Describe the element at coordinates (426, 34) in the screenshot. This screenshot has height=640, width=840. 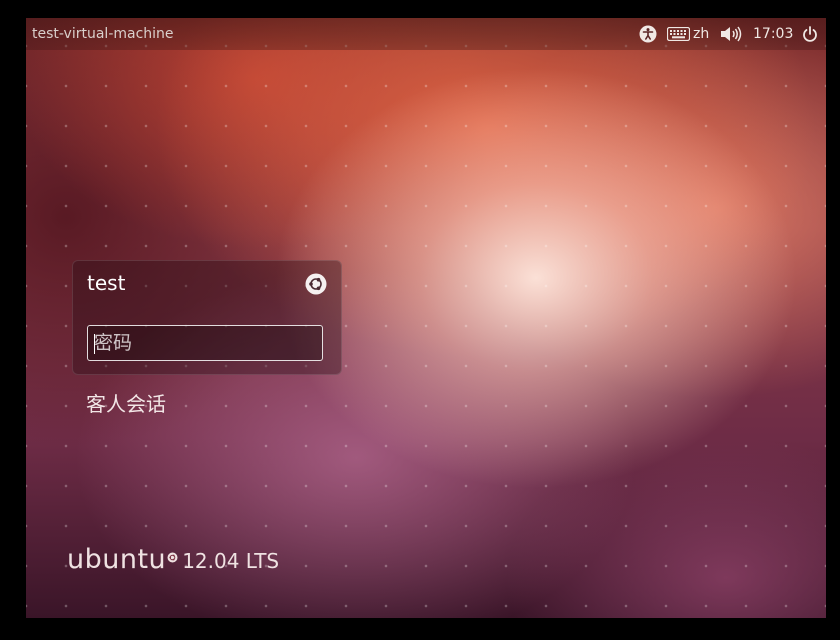
I see `top-panel: test-virtual-machine zh 17:03` at that location.